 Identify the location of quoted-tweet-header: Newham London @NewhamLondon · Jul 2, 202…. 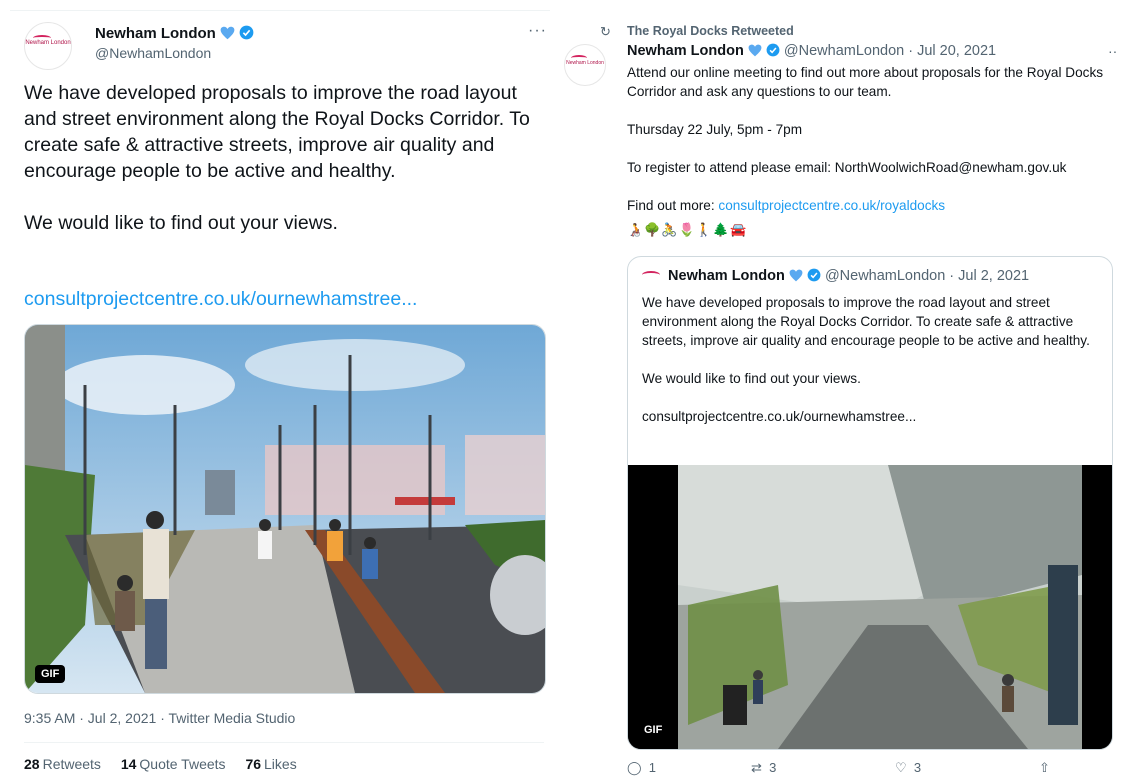
(835, 276).